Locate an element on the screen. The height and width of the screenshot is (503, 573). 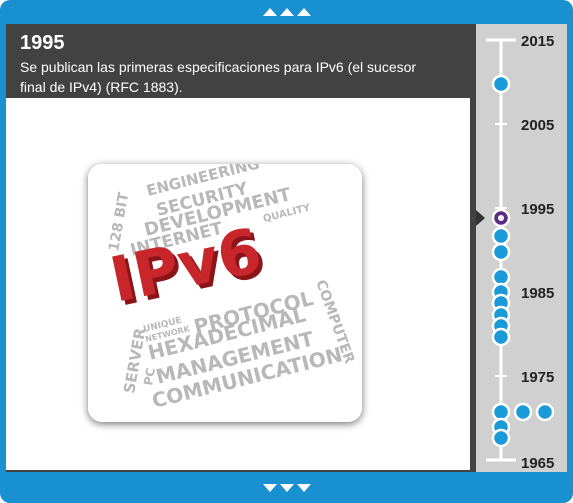
timeline-label-1965: 1965 is located at coordinates (537, 463).